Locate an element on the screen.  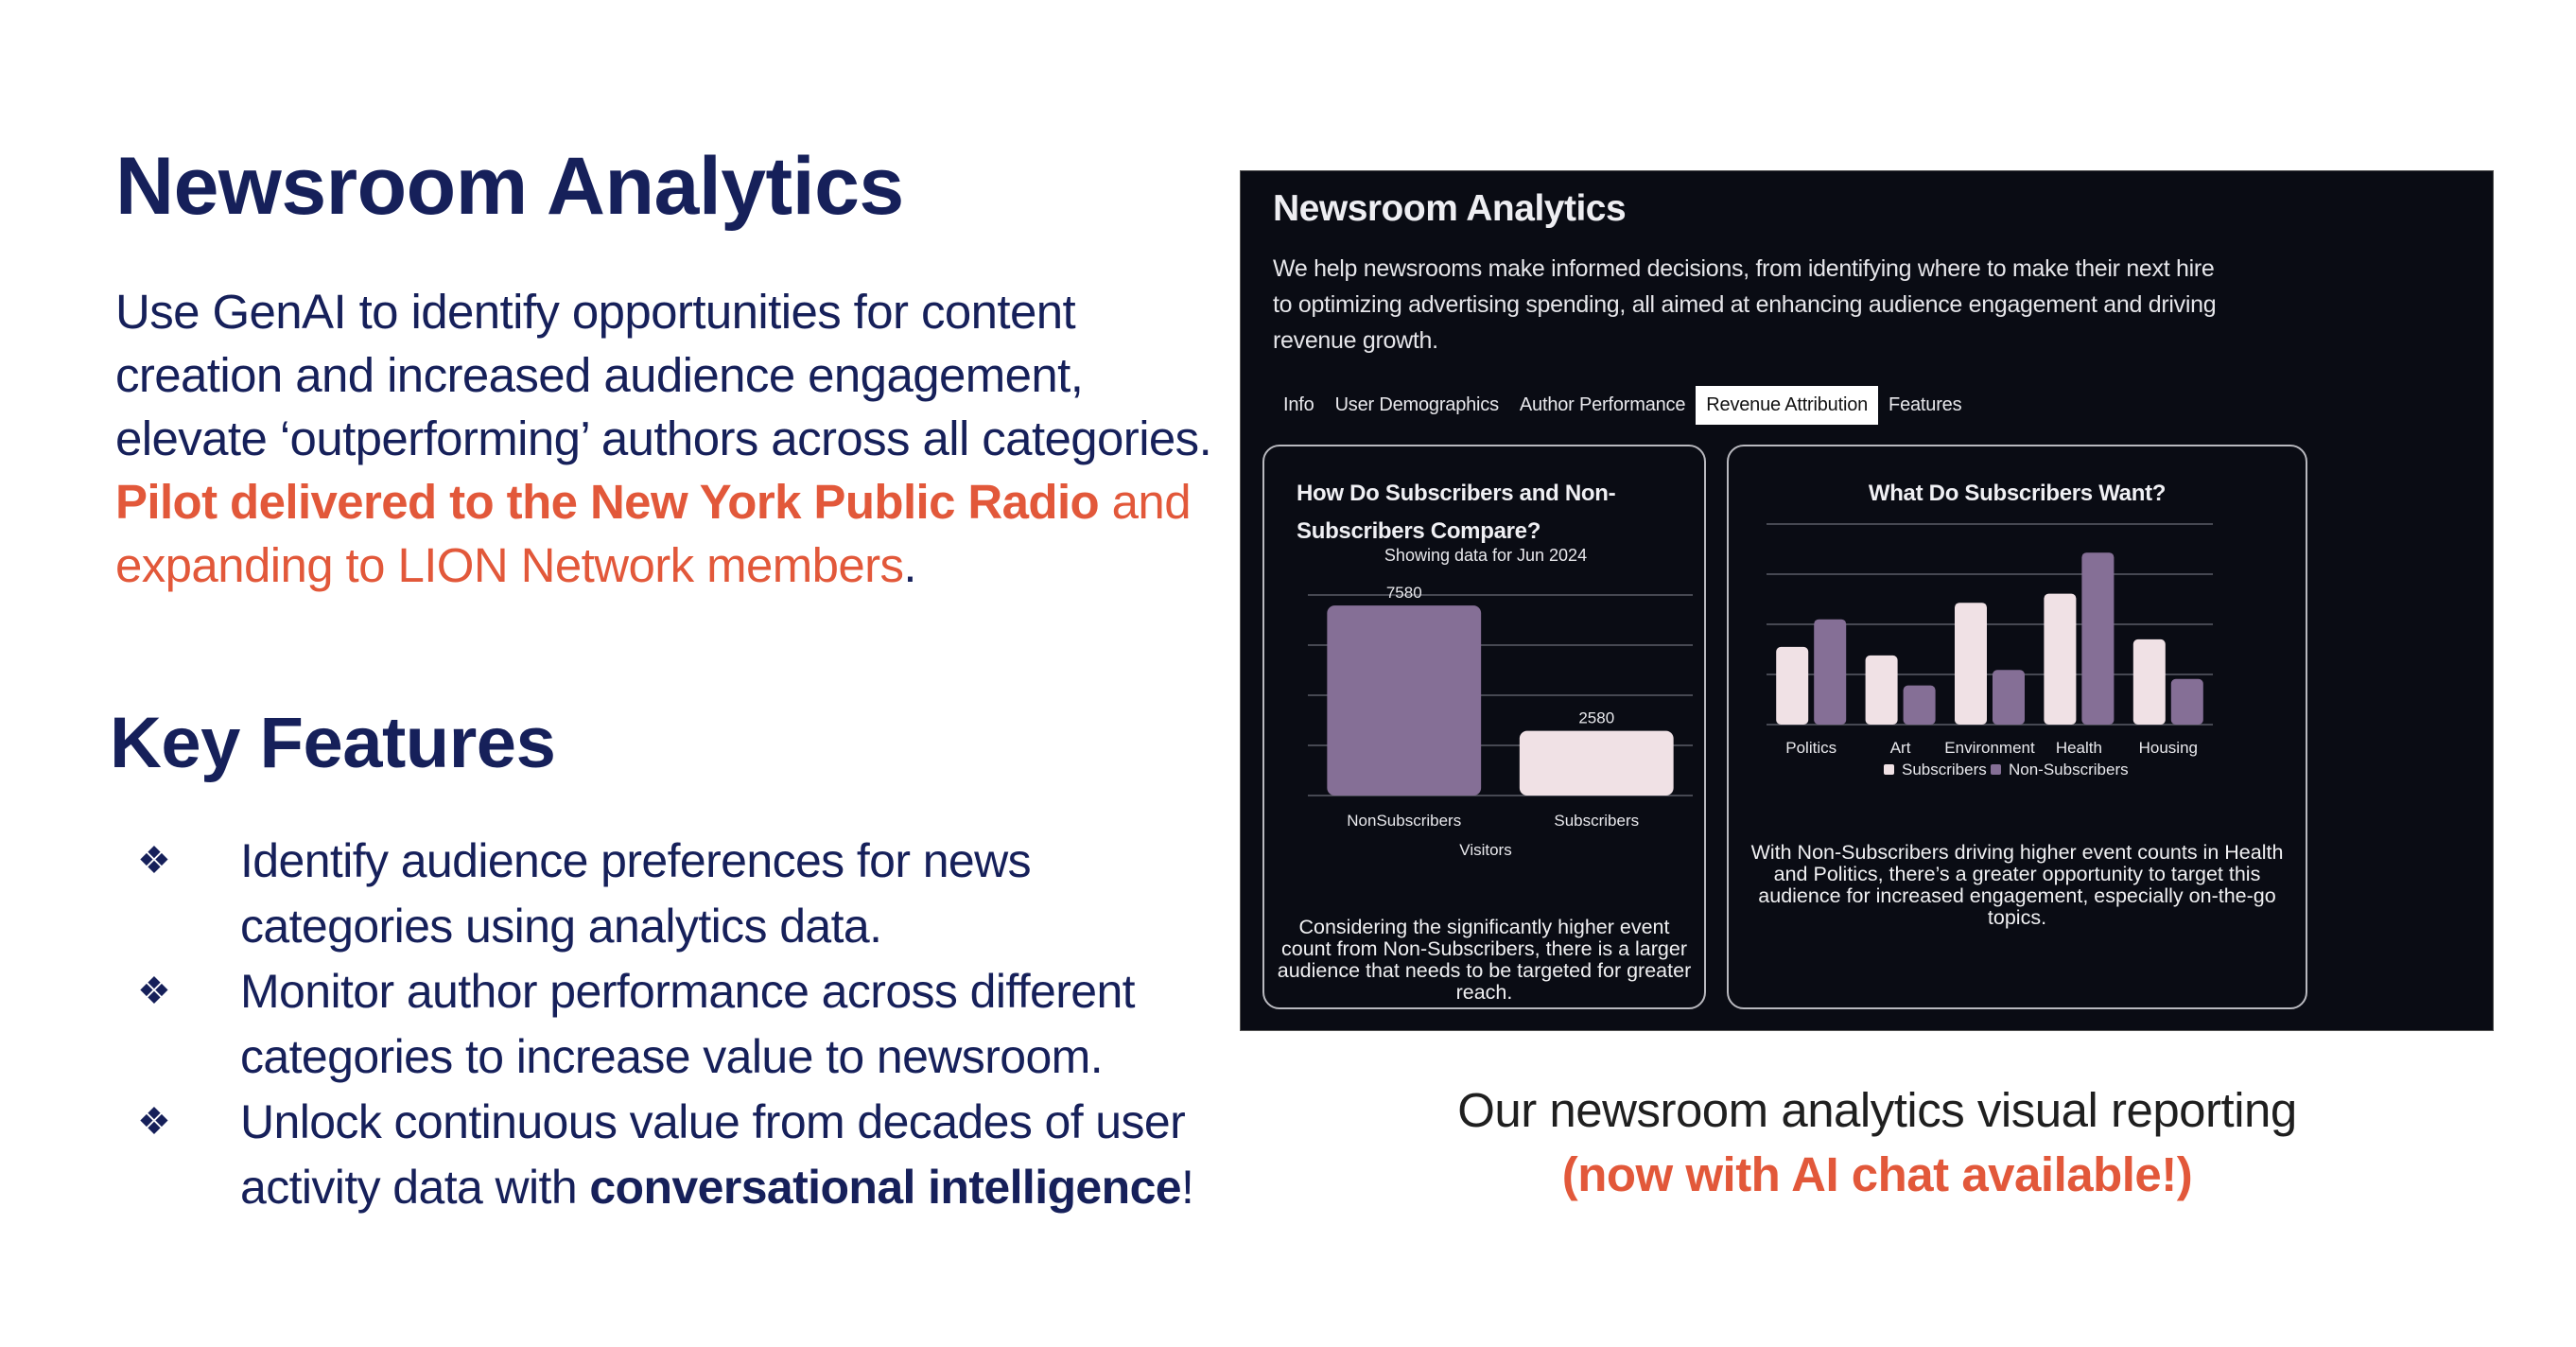
feature-bold-text: conversational intelligence is located at coordinates (885, 1187).